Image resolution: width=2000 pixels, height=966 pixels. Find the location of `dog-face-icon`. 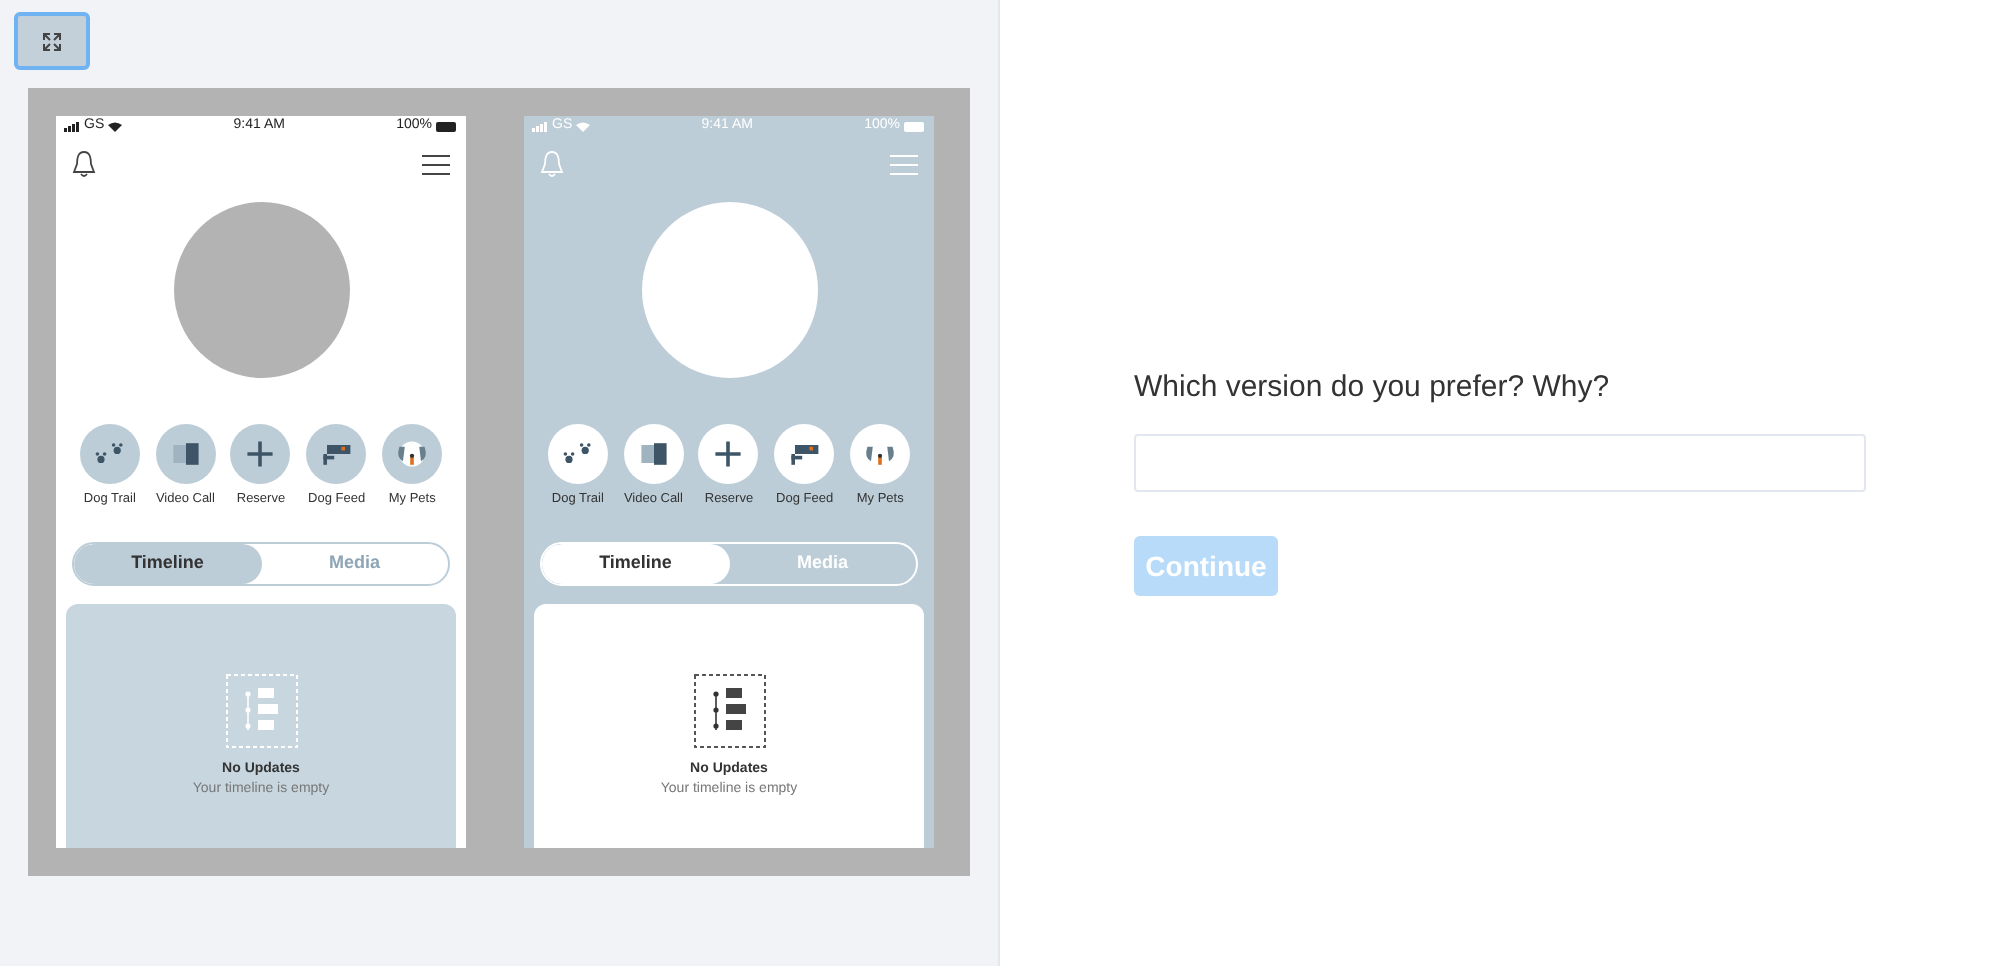

dog-face-icon is located at coordinates (412, 454).